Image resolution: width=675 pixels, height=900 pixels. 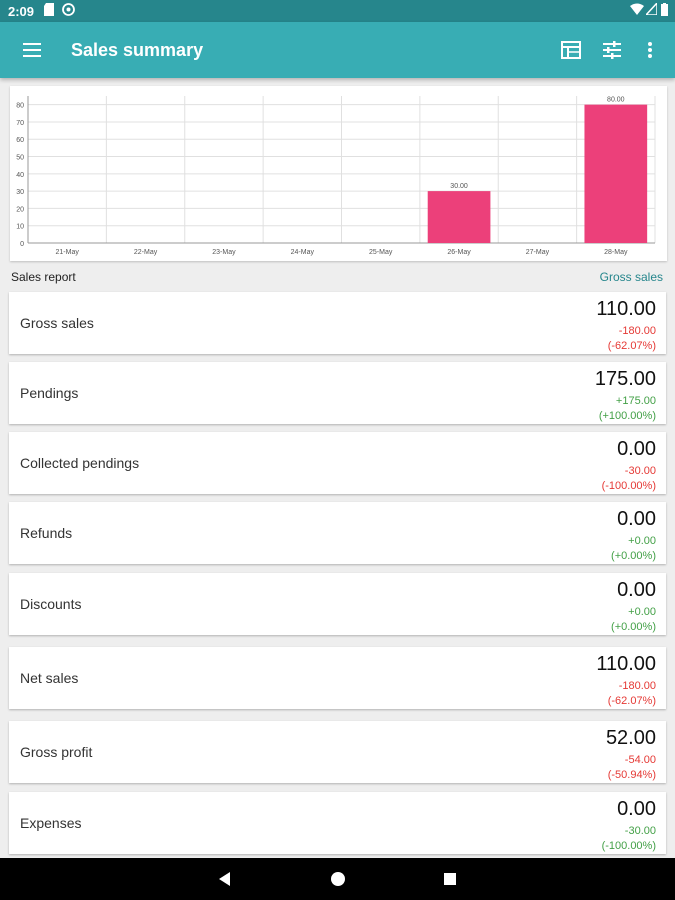 I want to click on back-triangle-icon, so click(x=224, y=879).